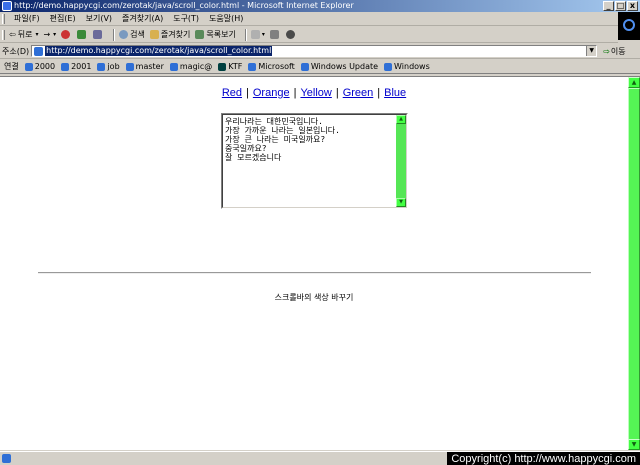 This screenshot has height=465, width=640. I want to click on address-label: 주소(D), so click(16, 51).